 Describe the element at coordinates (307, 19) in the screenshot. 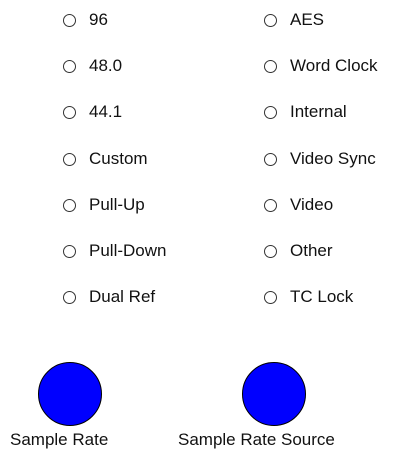

I see `radio-label: AES` at that location.